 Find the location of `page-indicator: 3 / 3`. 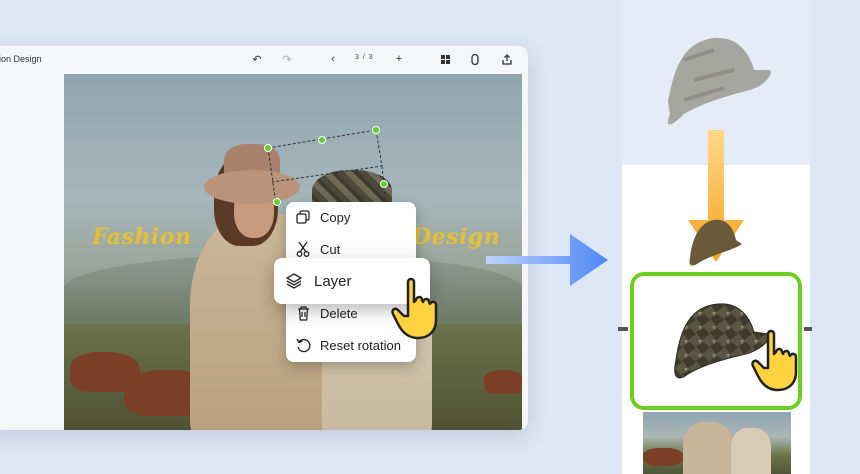

page-indicator: 3 / 3 is located at coordinates (364, 57).